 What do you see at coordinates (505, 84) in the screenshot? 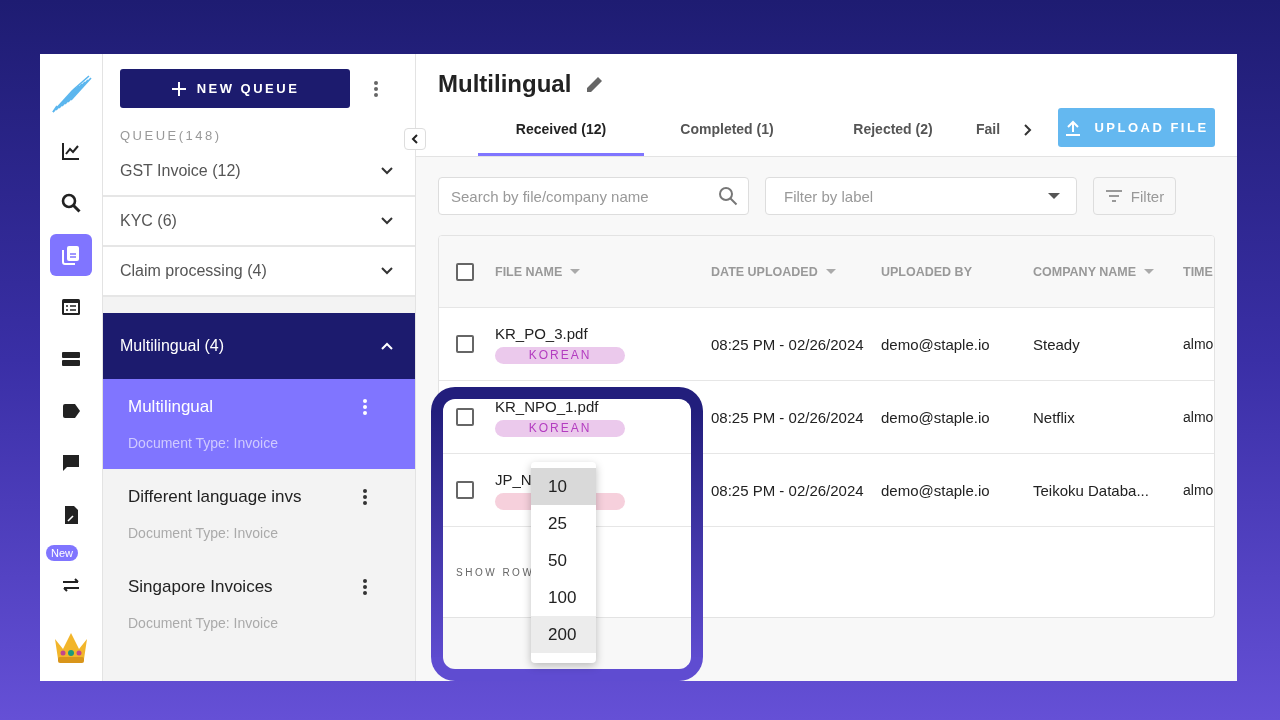
I see `page-title: Multilingual` at bounding box center [505, 84].